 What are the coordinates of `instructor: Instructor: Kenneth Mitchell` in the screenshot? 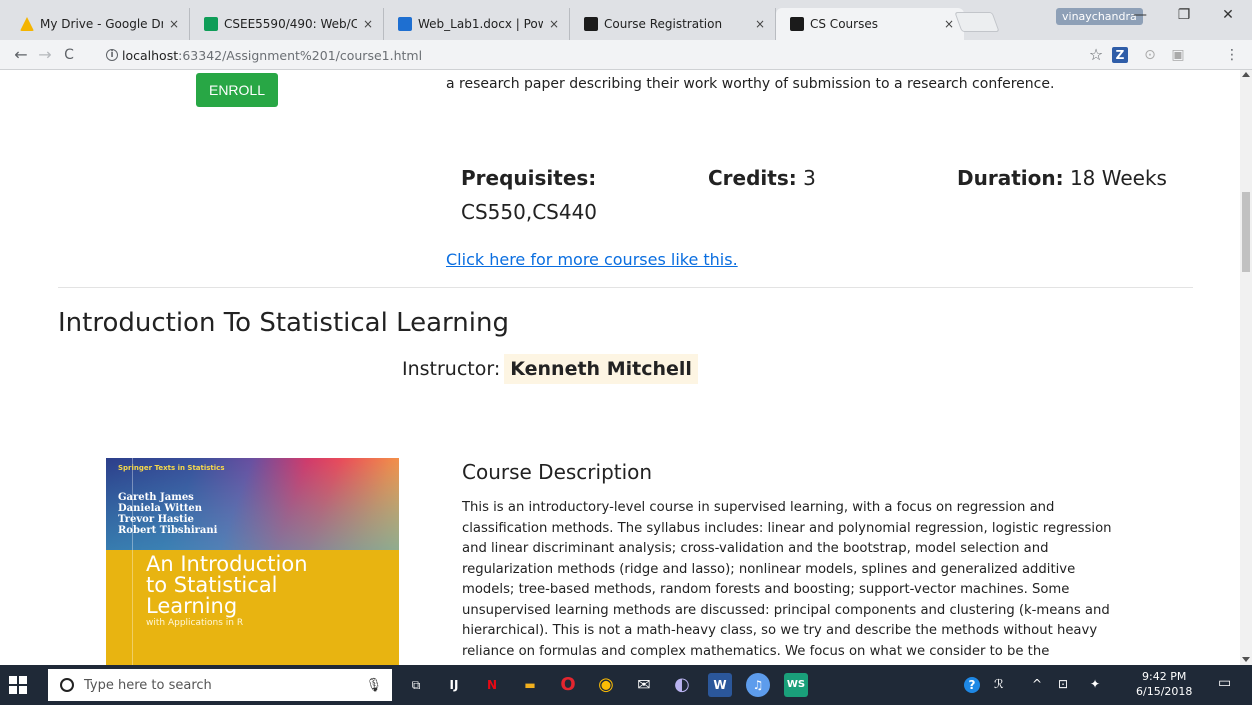 It's located at (550, 368).